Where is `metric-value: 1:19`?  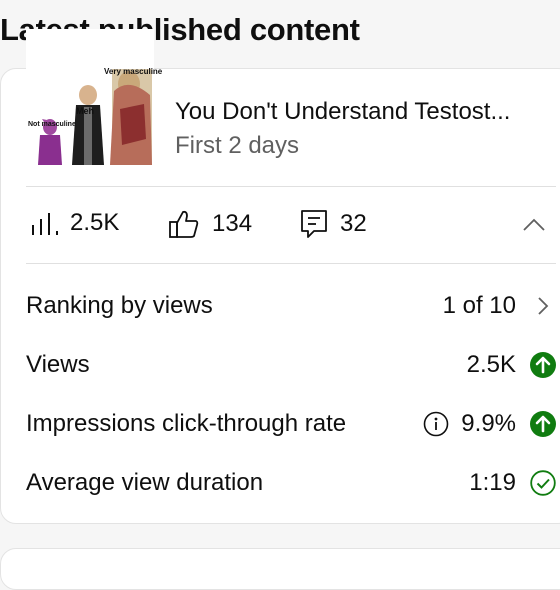 metric-value: 1:19 is located at coordinates (492, 482).